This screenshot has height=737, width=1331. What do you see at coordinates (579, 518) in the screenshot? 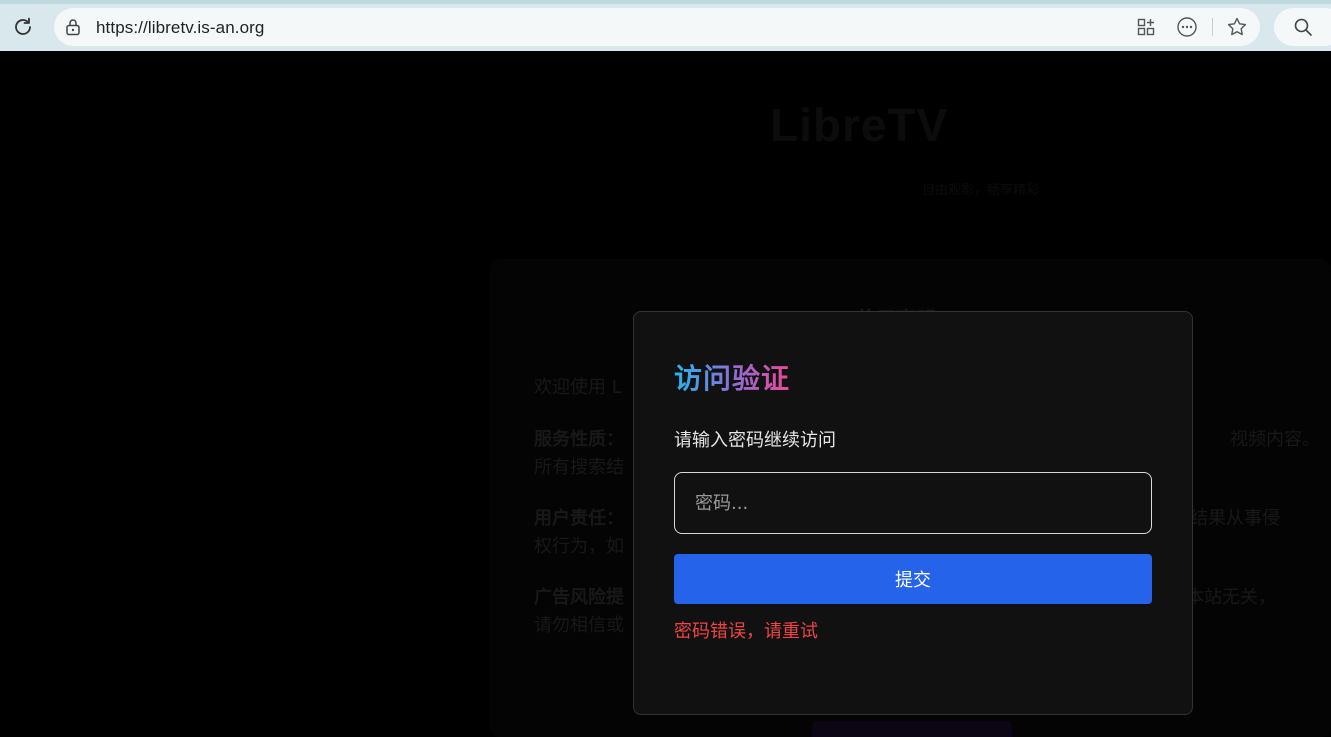
I see `disclaimer-p2-label: 用户责任：` at bounding box center [579, 518].